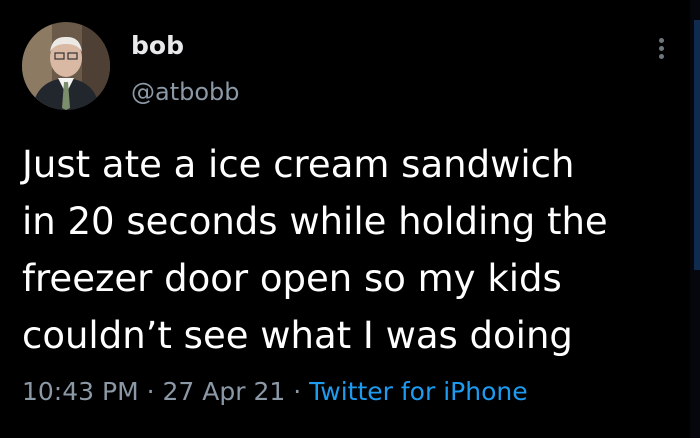 This screenshot has height=438, width=700. I want to click on user-handle: @atbobb, so click(185, 92).